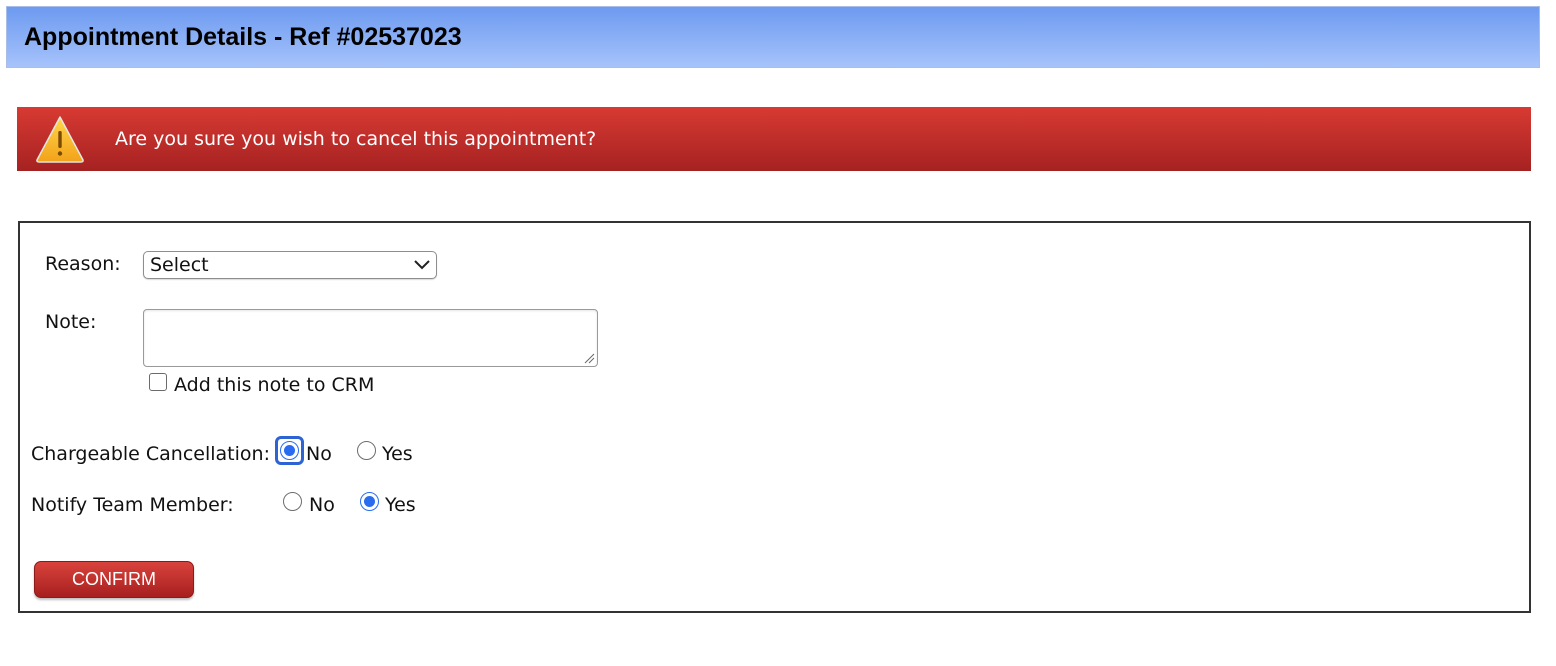 Image resolution: width=1556 pixels, height=666 pixels. I want to click on reason-selected-value: Select, so click(179, 265).